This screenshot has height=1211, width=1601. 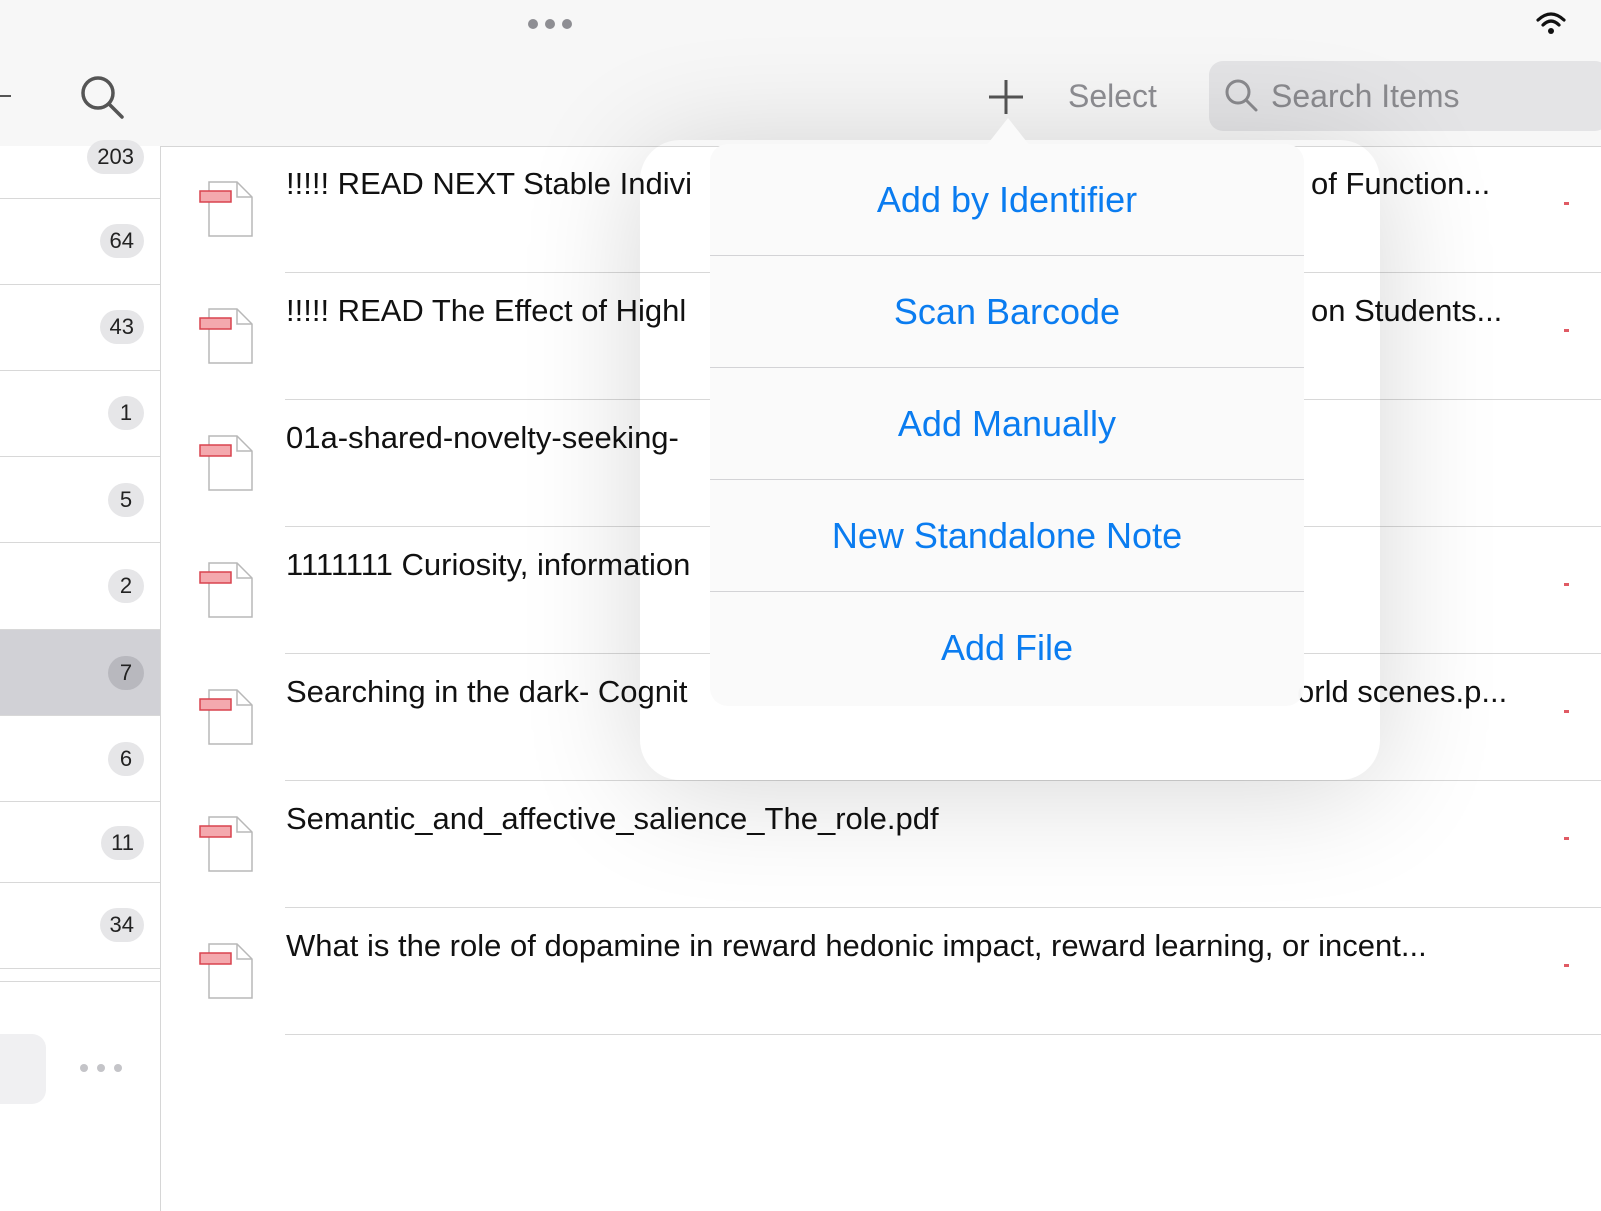 What do you see at coordinates (1112, 96) in the screenshot?
I see `select-button: Select` at bounding box center [1112, 96].